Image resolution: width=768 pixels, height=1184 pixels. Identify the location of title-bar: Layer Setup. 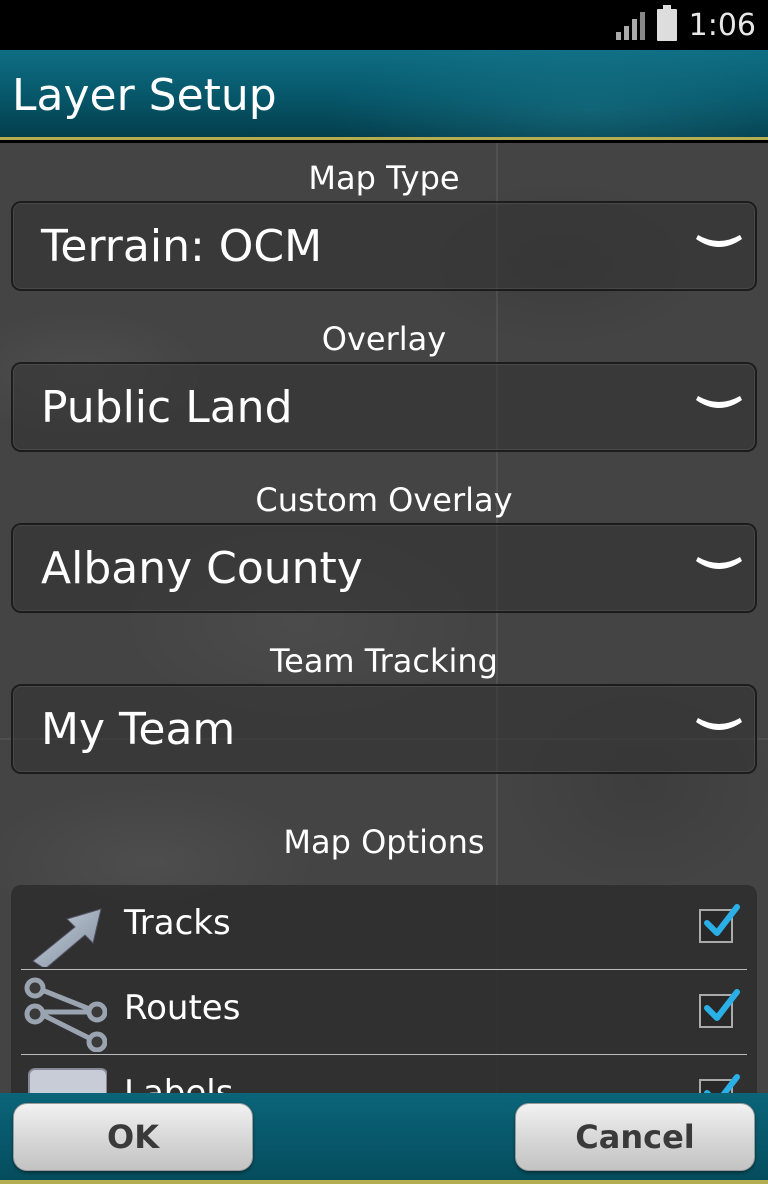
(384, 95).